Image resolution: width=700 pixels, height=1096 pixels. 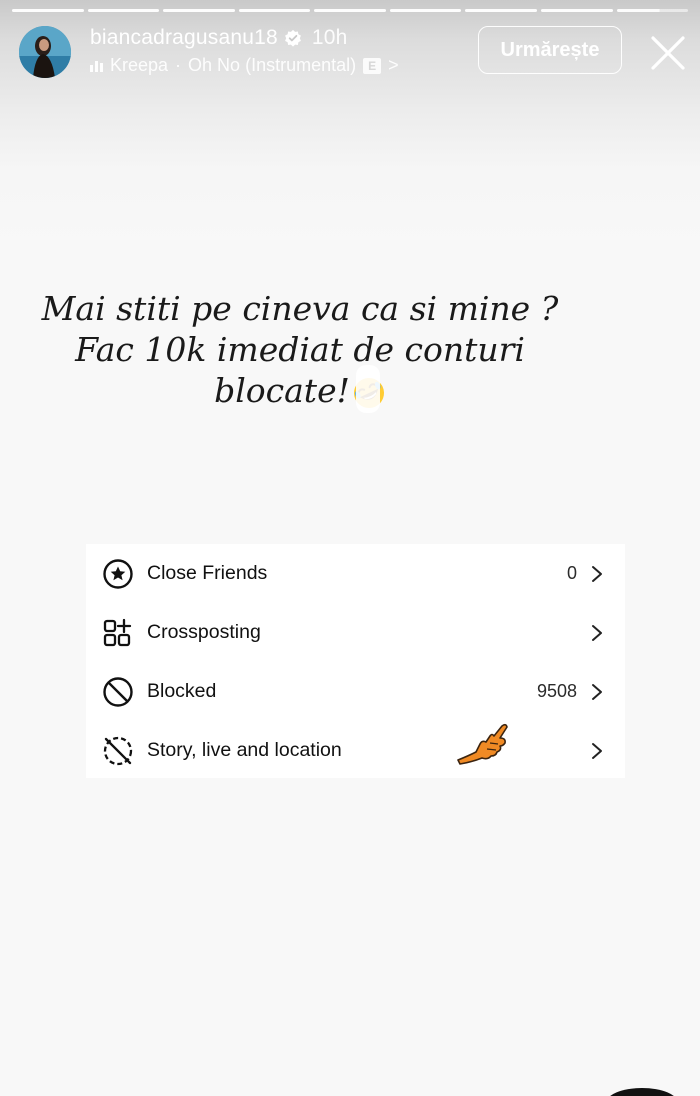 I want to click on explicit-badge: E, so click(x=372, y=65).